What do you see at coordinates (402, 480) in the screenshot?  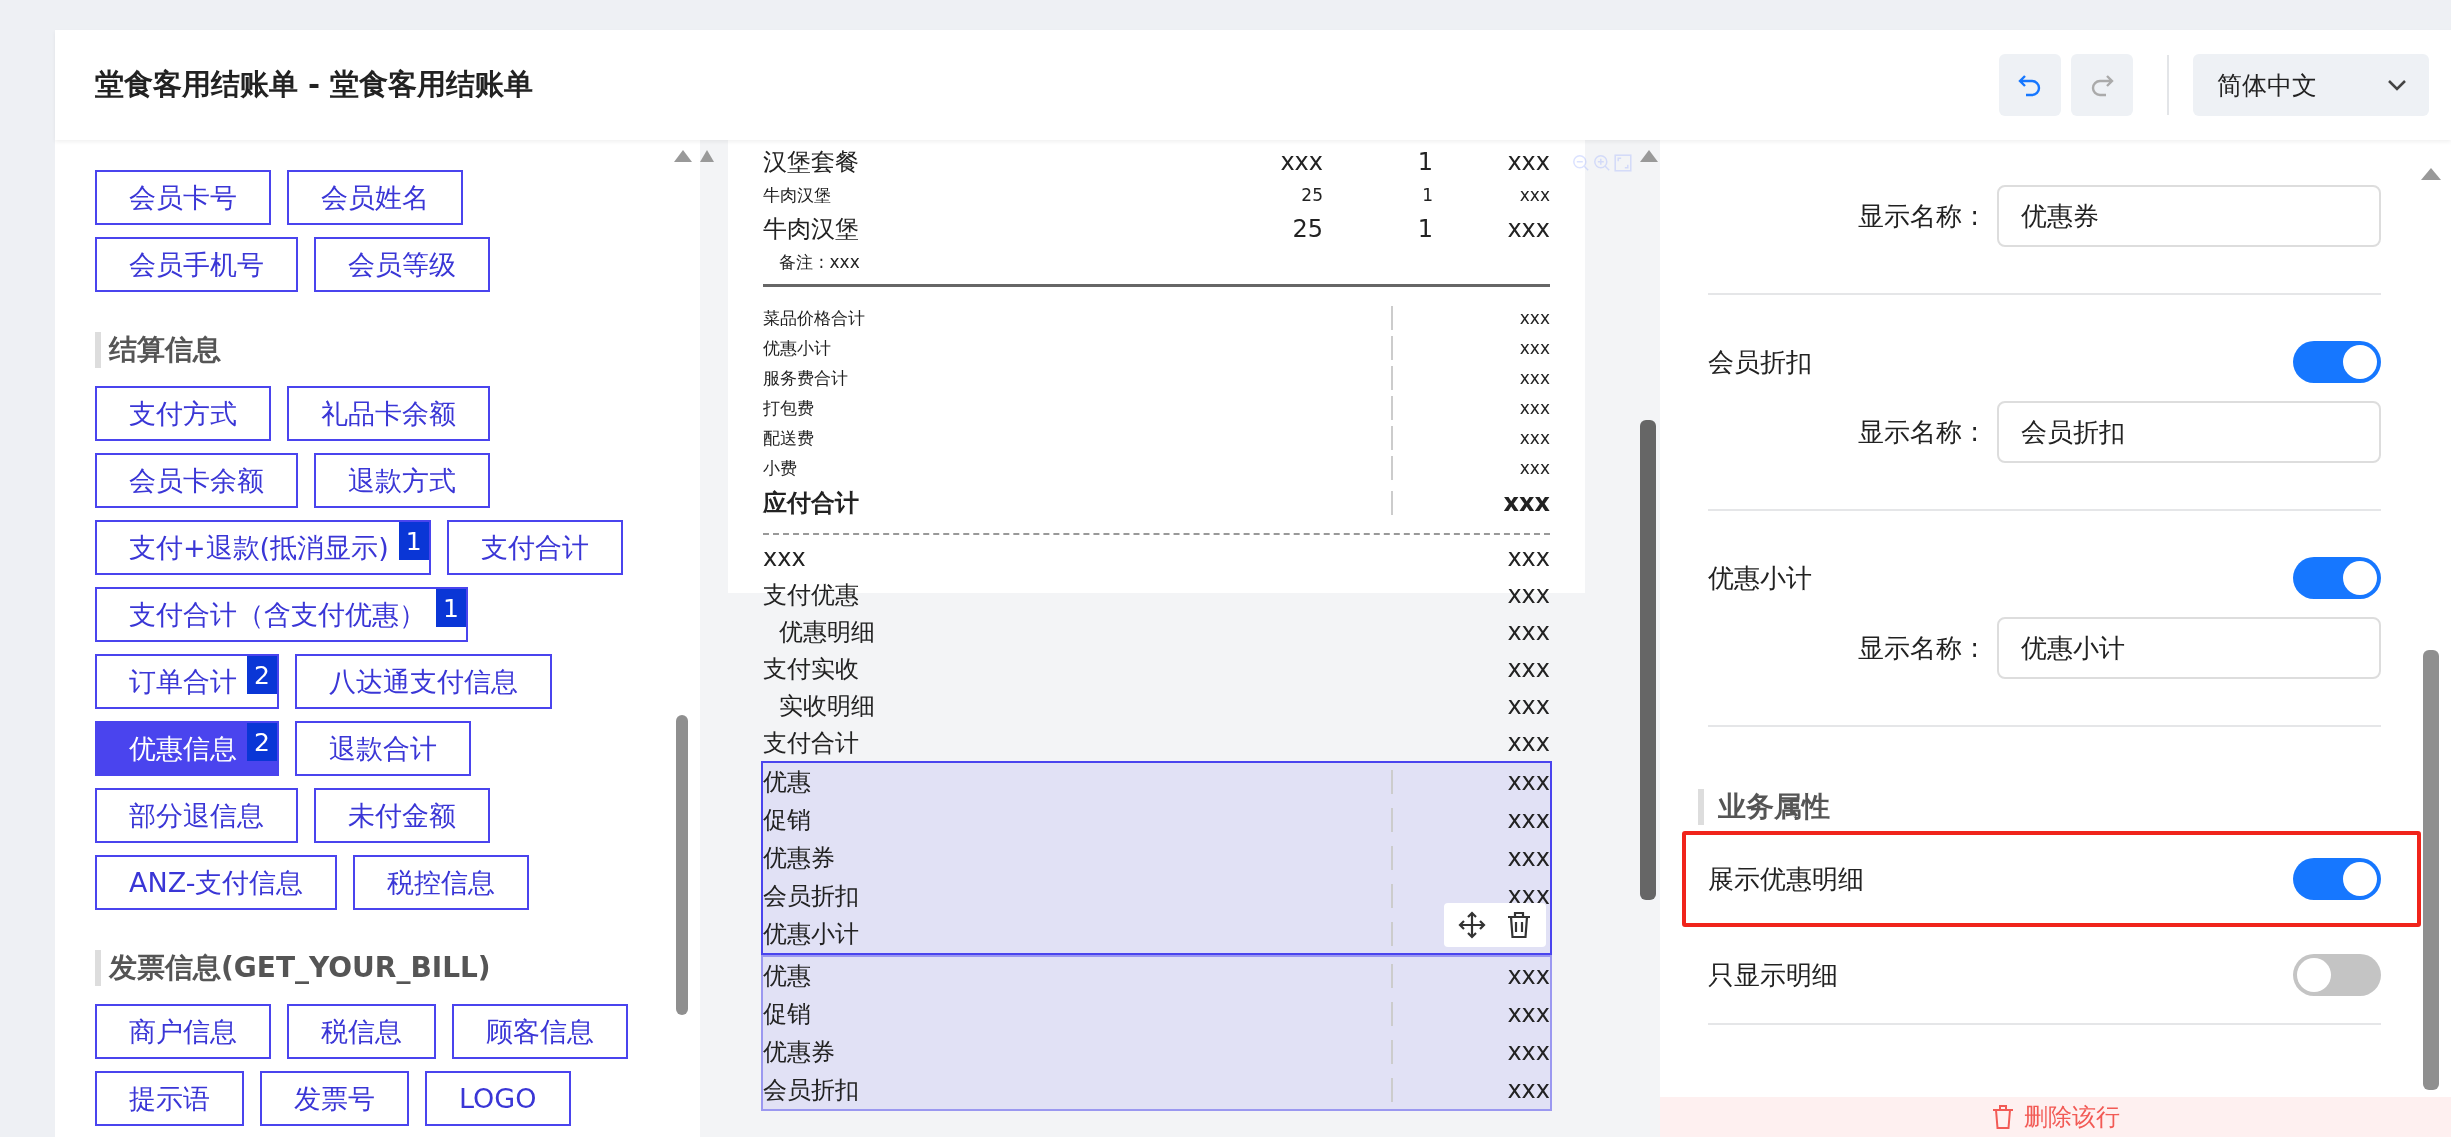 I see `field-chip: 退款方式` at bounding box center [402, 480].